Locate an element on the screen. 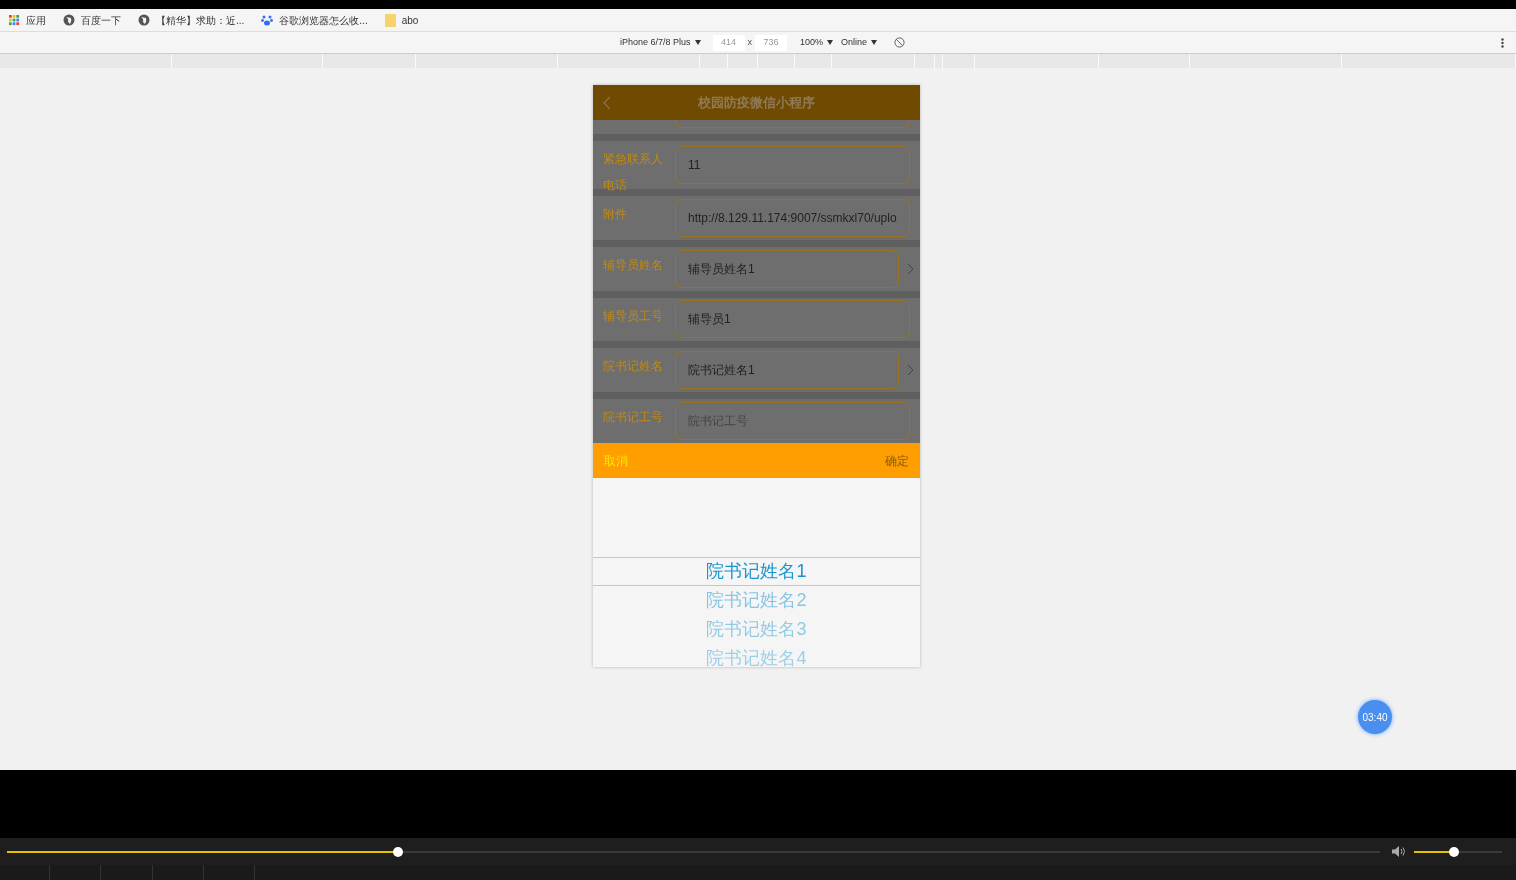 This screenshot has height=880, width=1516. input-field: 辅导员姓名1 is located at coordinates (787, 268).